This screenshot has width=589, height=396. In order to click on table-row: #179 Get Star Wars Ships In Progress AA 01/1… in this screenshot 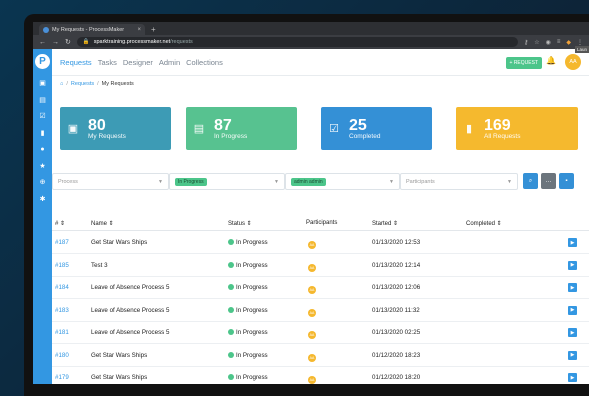, I will do `click(320, 375)`.